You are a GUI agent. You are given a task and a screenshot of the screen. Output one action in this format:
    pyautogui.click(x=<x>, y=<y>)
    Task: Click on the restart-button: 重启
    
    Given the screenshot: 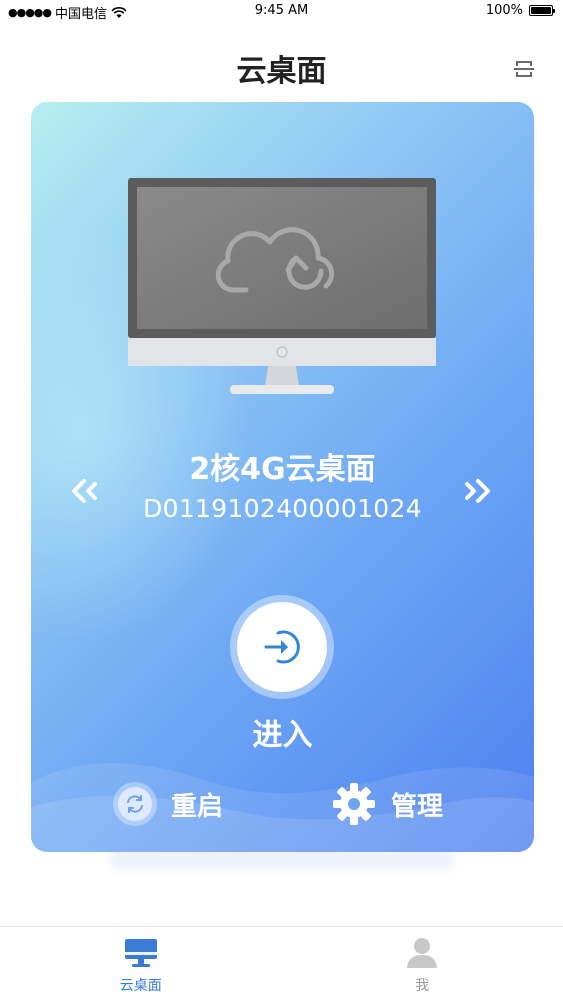 What is the action you would take?
    pyautogui.click(x=168, y=804)
    